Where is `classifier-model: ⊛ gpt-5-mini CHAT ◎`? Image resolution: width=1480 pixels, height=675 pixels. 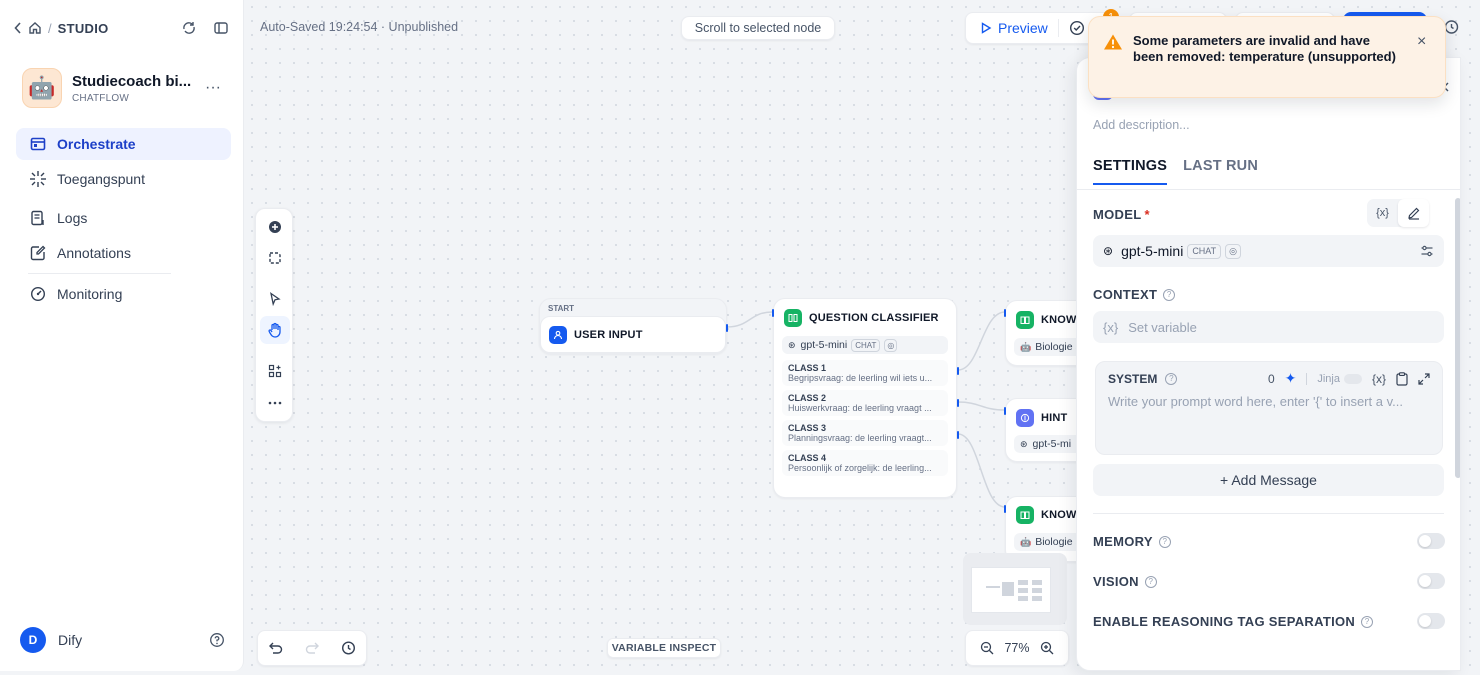
classifier-model: ⊛ gpt-5-mini CHAT ◎ is located at coordinates (865, 345).